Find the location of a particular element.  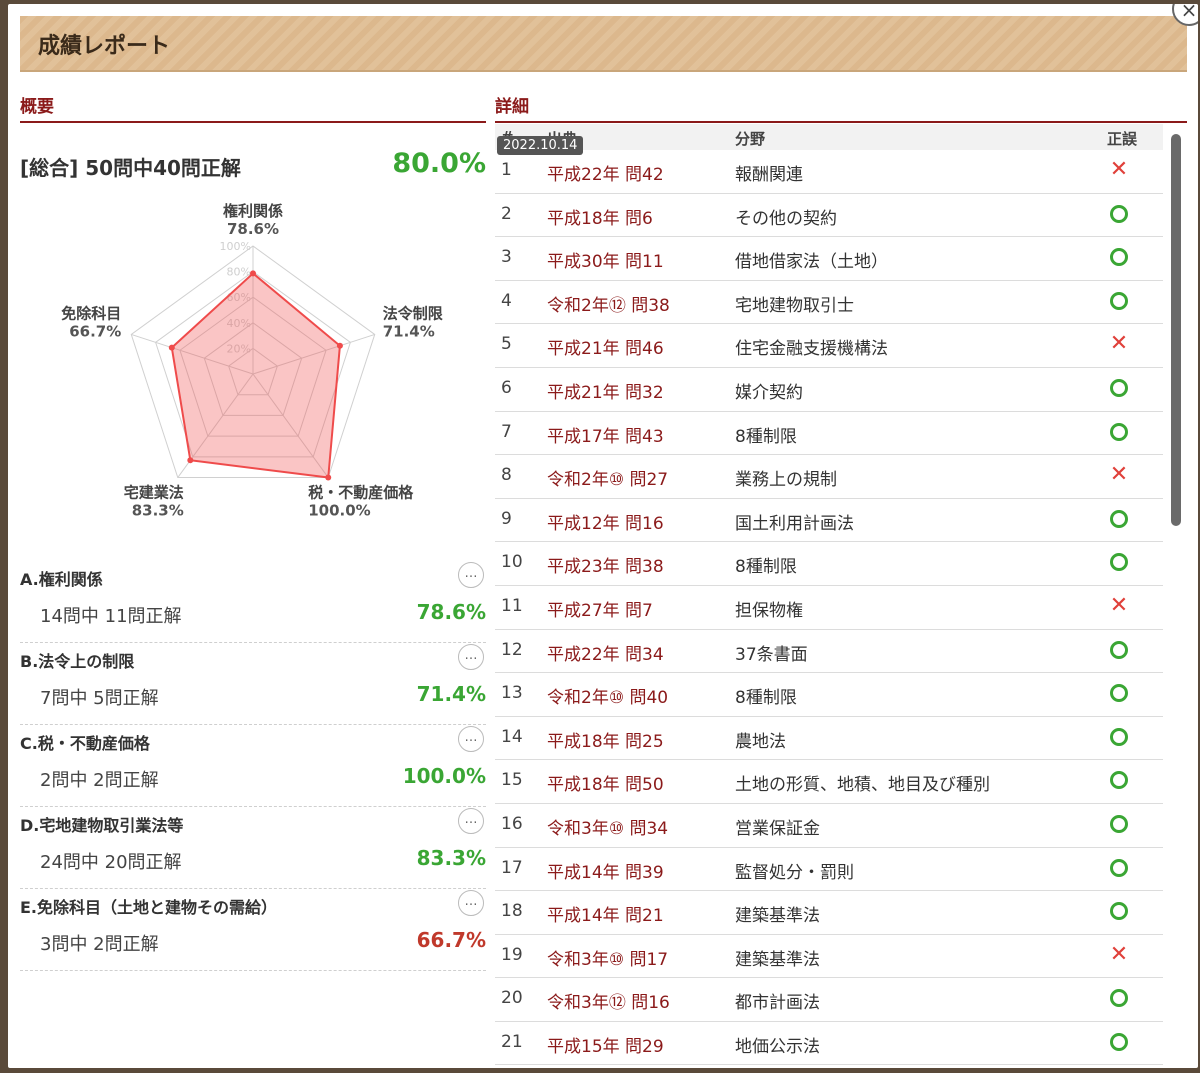

row-number: 4 is located at coordinates (506, 300).